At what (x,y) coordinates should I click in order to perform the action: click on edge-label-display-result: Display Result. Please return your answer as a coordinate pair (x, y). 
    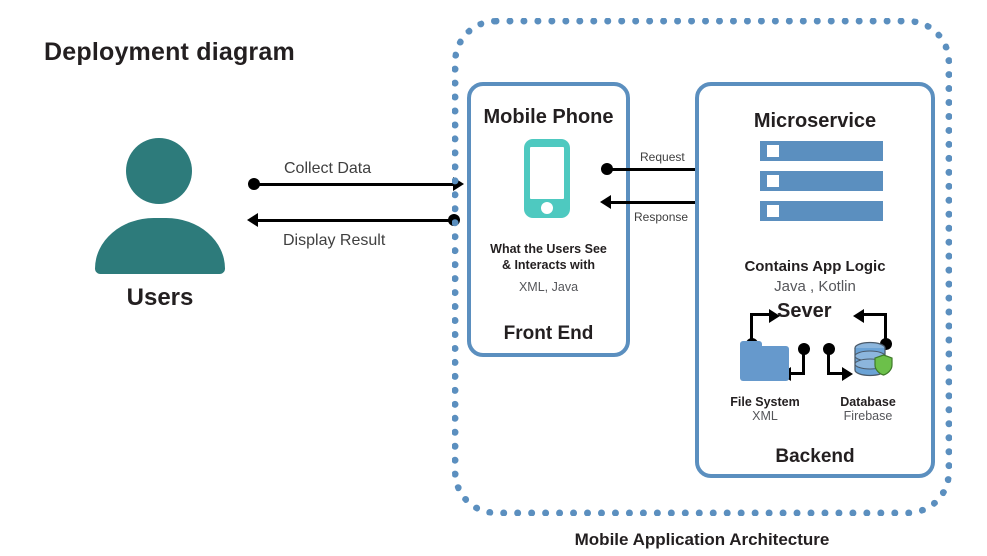
    Looking at the image, I should click on (334, 240).